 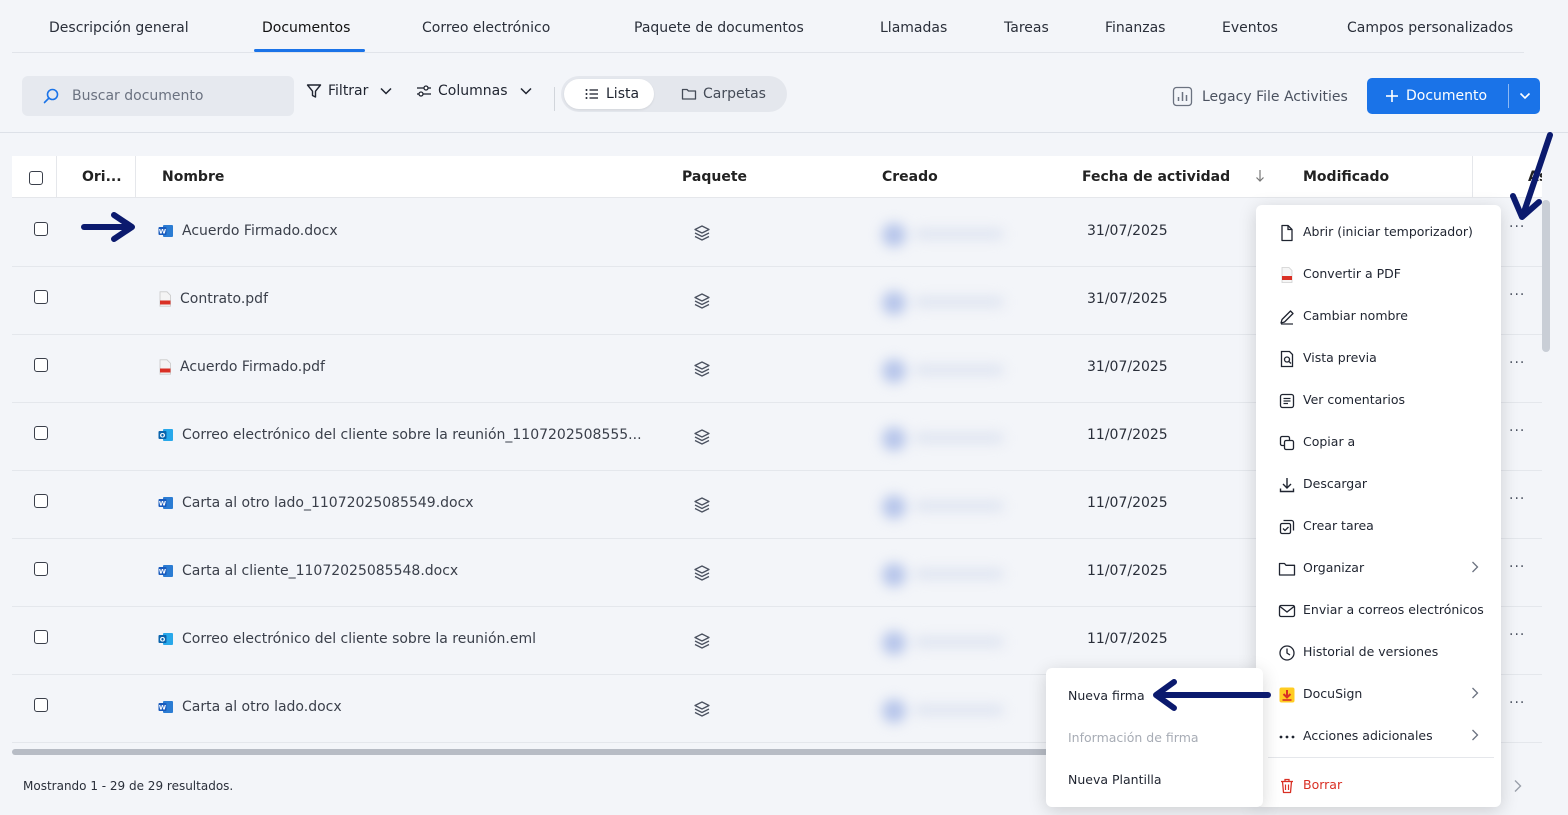 I want to click on view-toggle: Lista Carpetas, so click(x=674, y=94).